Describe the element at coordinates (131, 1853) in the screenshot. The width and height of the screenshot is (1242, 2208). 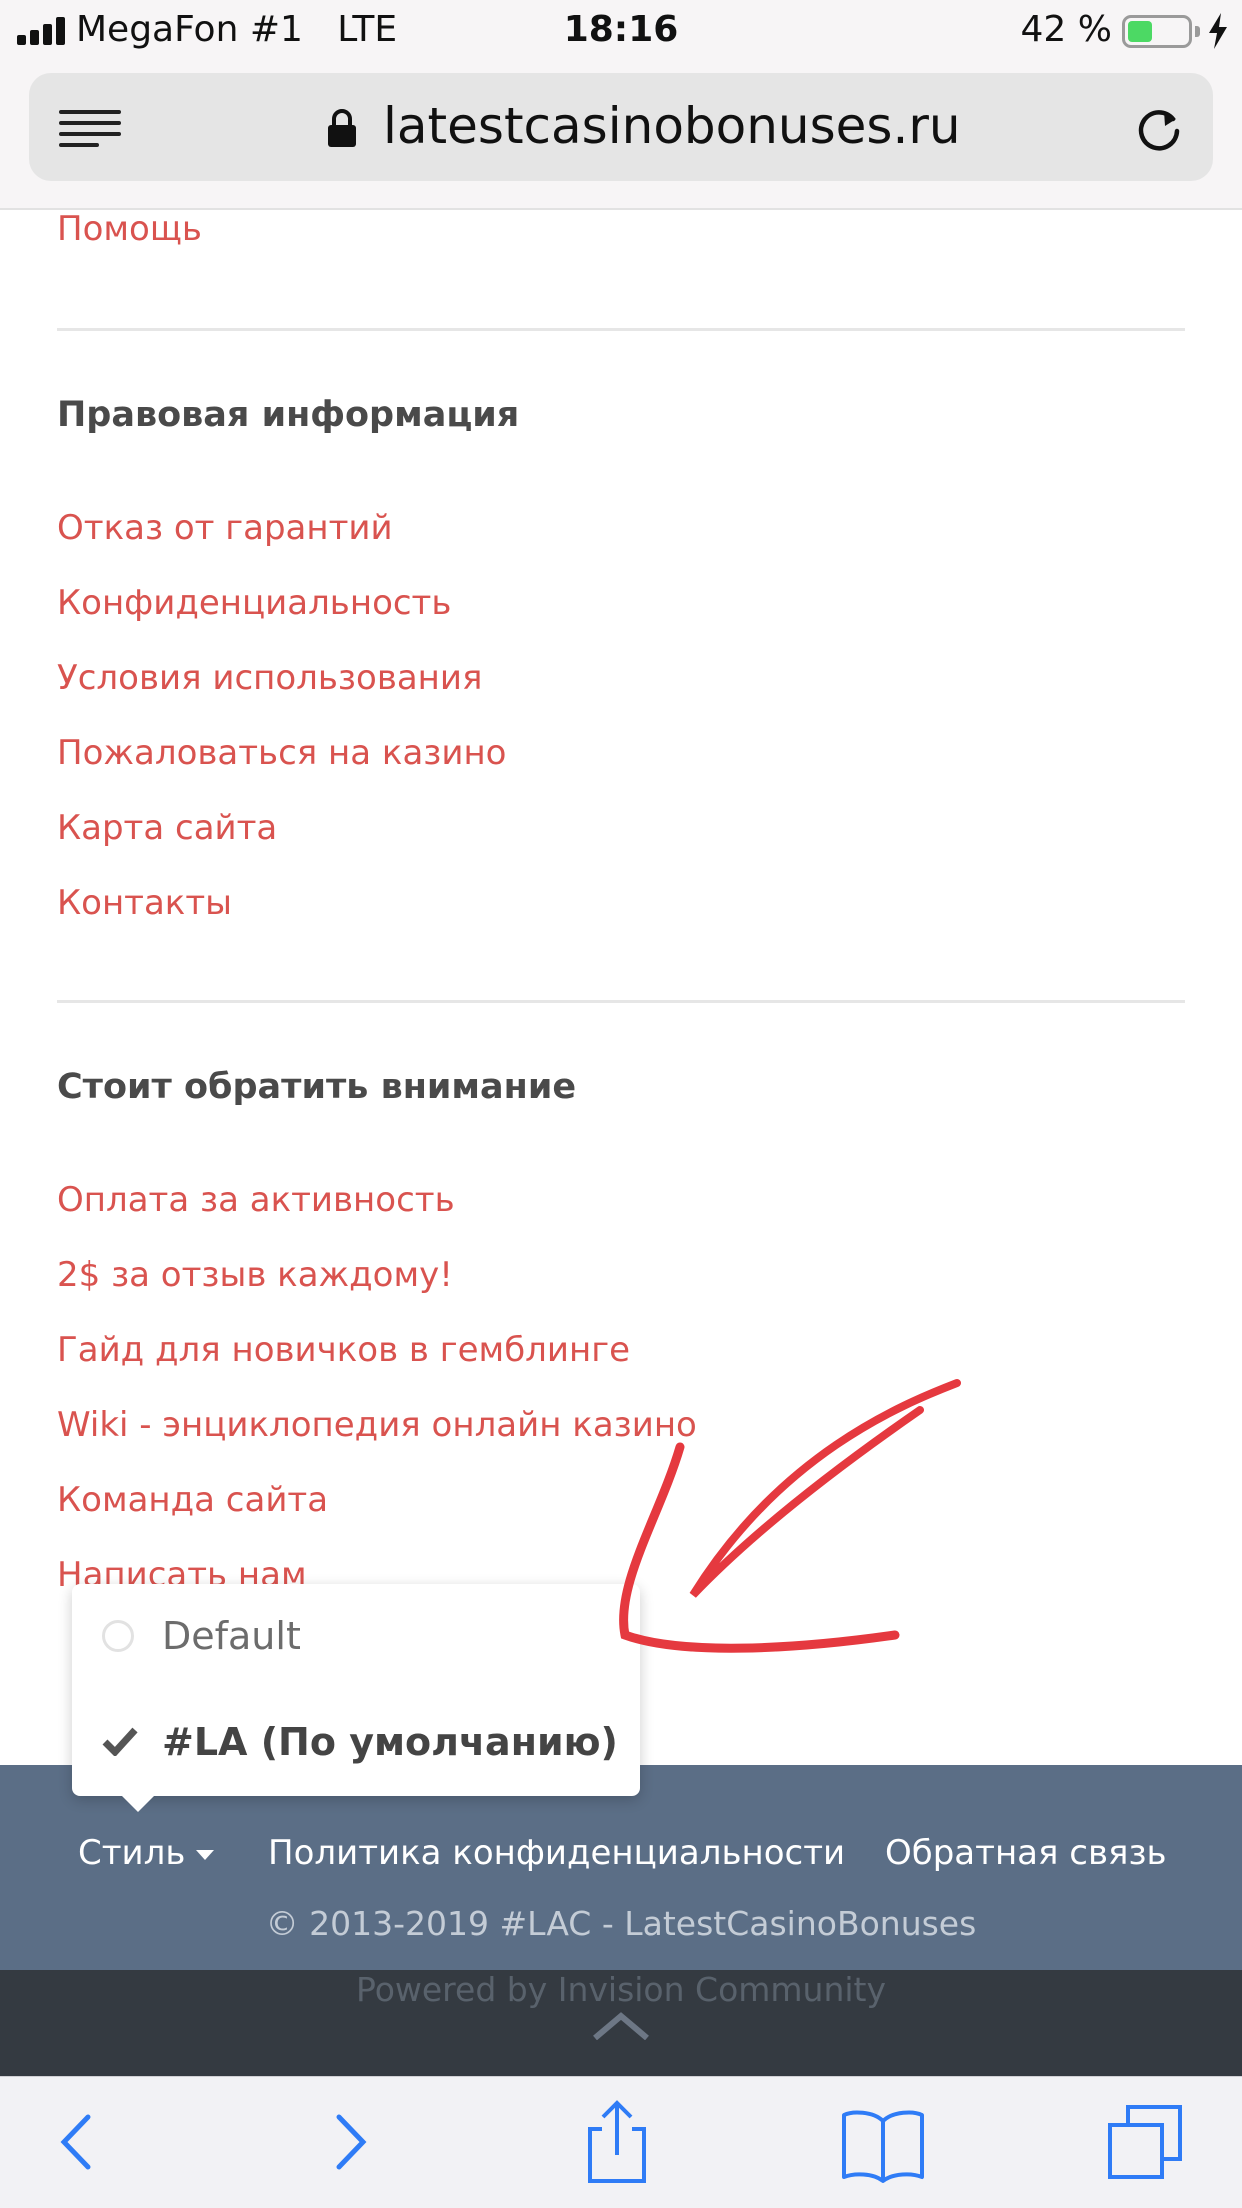
I see `style-selector-button: Стиль` at that location.